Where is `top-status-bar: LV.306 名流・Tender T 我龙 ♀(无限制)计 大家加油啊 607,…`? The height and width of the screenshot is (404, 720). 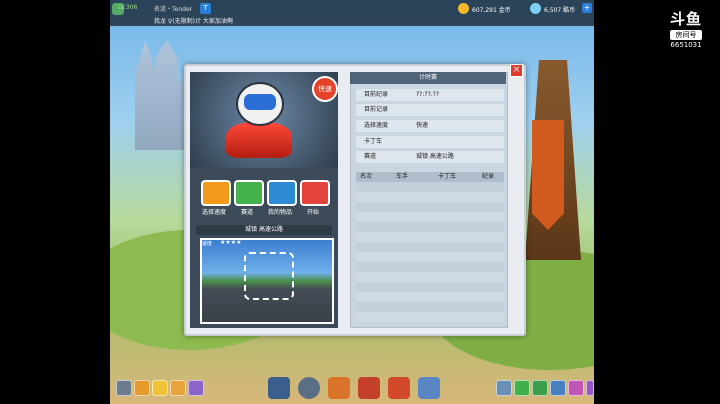 top-status-bar: LV.306 名流・Tender T 我龙 ♀(无限制)计 大家加油啊 607,… is located at coordinates (352, 13).